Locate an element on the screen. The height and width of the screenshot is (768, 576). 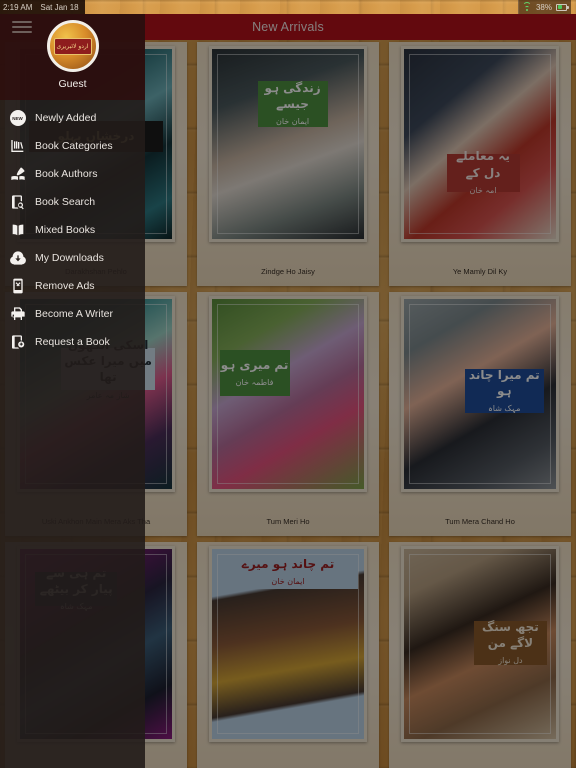
drawer-item-book-authors: Book Authors is located at coordinates (72, 174).